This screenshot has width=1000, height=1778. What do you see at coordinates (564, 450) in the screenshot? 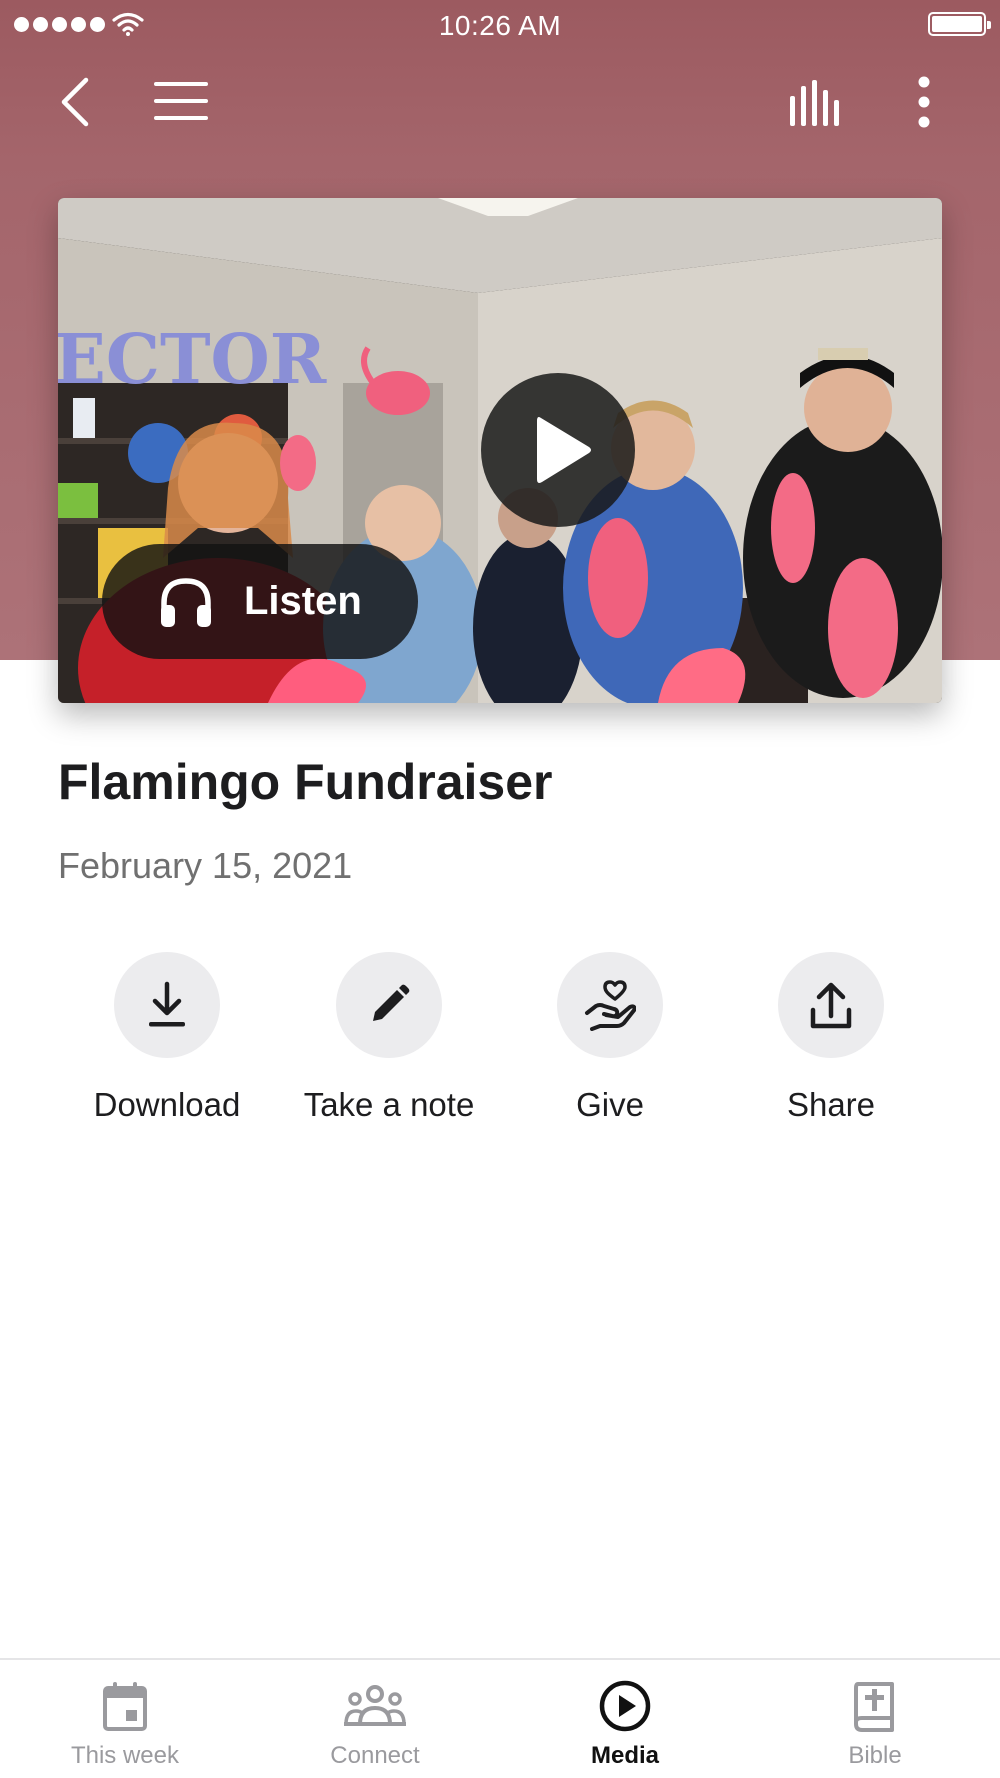
I see `play-icon` at bounding box center [564, 450].